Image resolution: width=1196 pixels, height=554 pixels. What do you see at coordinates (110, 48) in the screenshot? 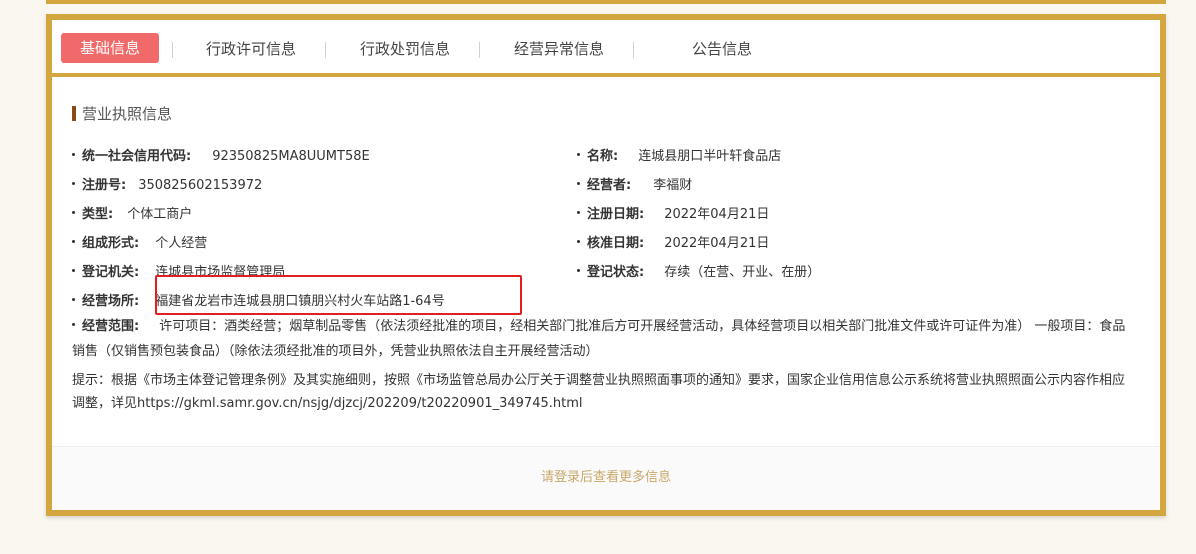
I see `tab-basic-info: 基础信息` at bounding box center [110, 48].